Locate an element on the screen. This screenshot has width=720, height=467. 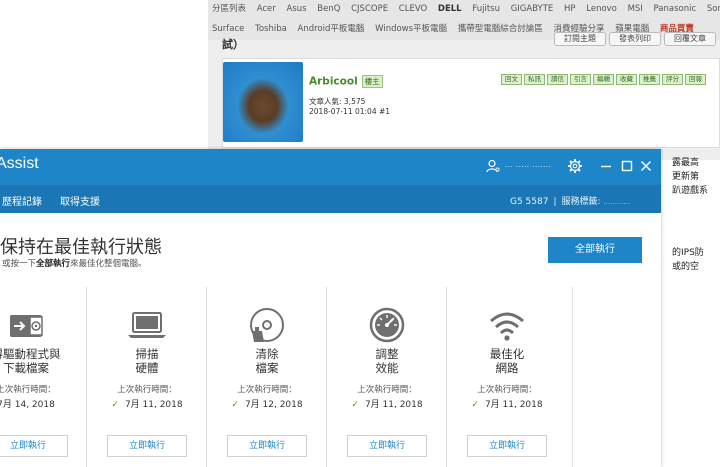
post-tool-button: 回報 is located at coordinates (695, 79).